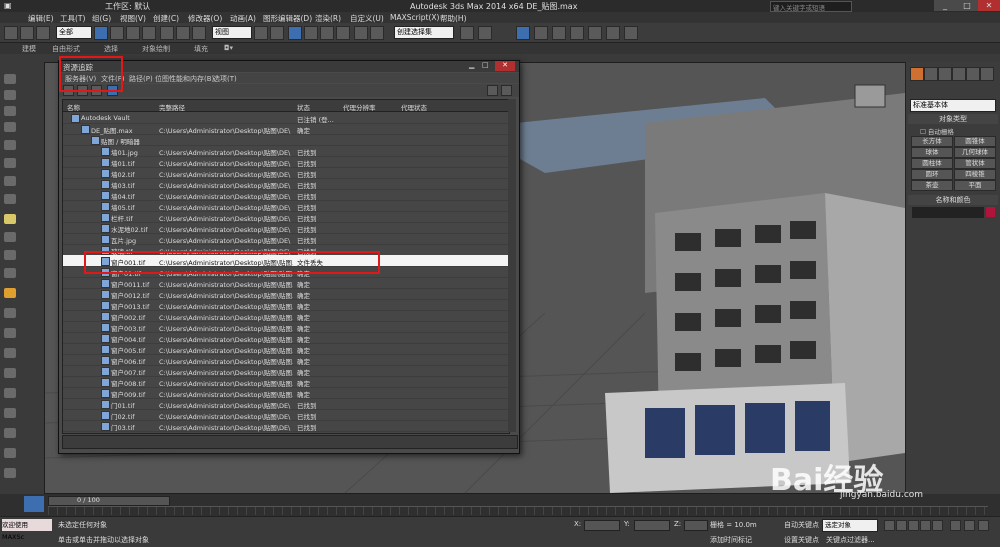 This screenshot has height=547, width=1000. Describe the element at coordinates (925, 525) in the screenshot. I see `next-frame-icon` at that location.